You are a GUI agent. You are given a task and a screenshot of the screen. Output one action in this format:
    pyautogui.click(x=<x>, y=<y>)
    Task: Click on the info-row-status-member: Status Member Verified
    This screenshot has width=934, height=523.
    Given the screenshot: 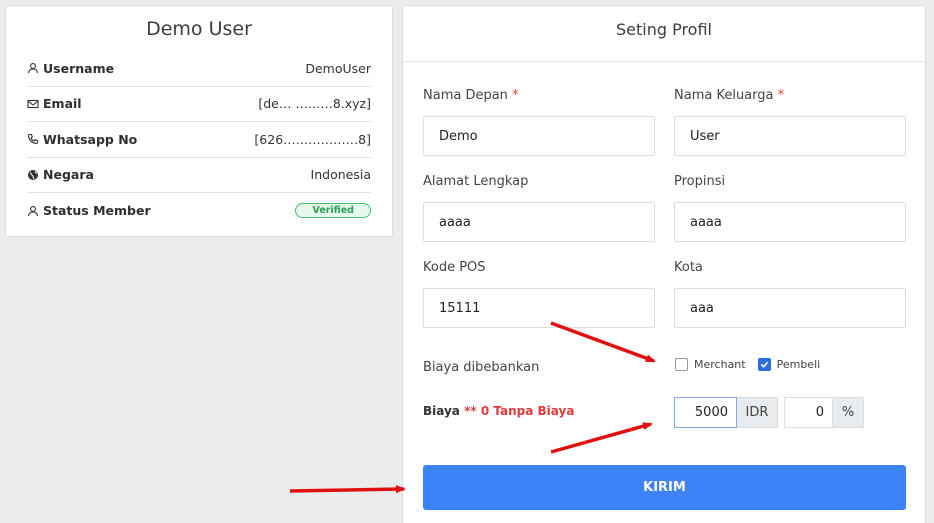 What is the action you would take?
    pyautogui.click(x=199, y=211)
    